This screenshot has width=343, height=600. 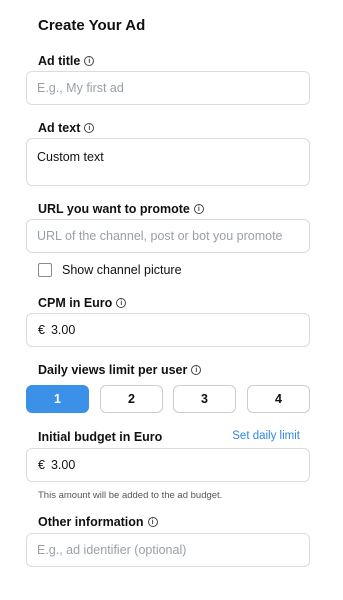 I want to click on cpm-value: 3.00, so click(x=63, y=330).